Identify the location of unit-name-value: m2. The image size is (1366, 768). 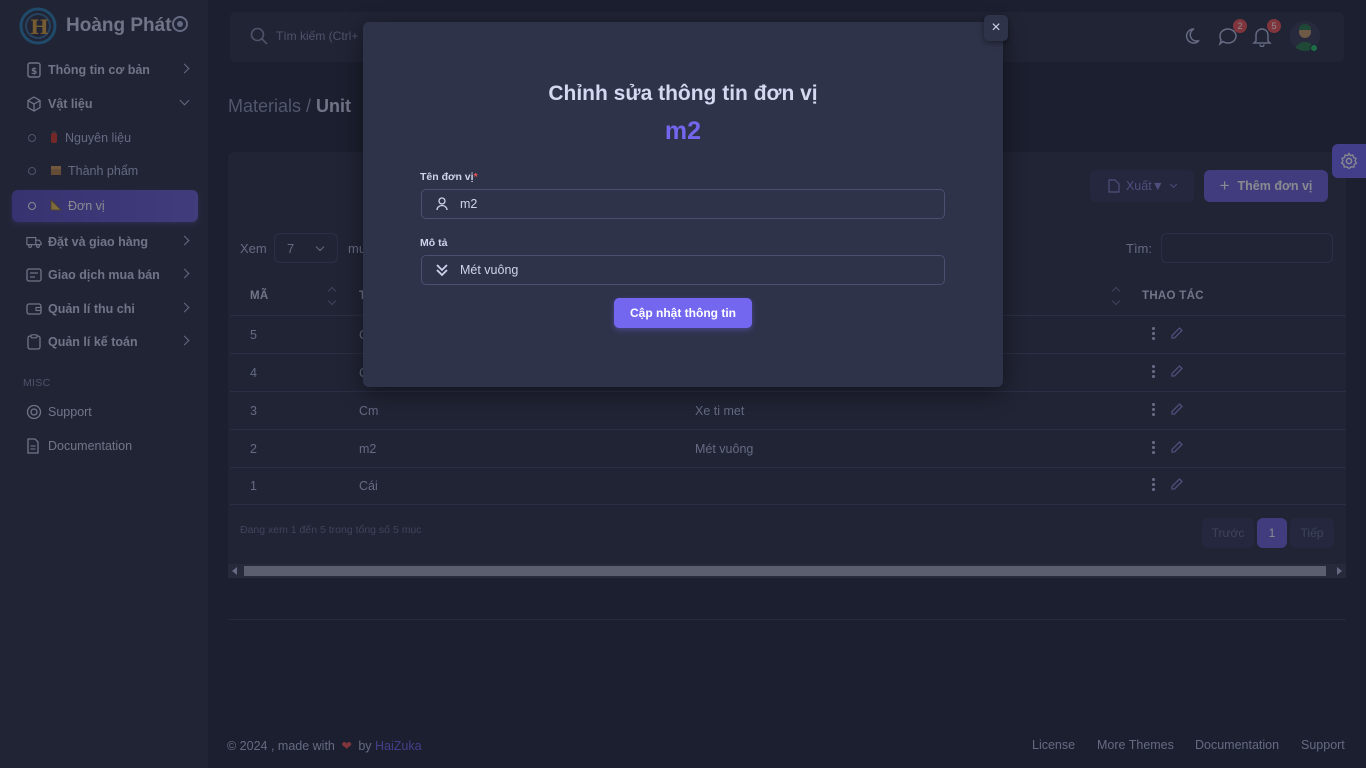
(469, 204).